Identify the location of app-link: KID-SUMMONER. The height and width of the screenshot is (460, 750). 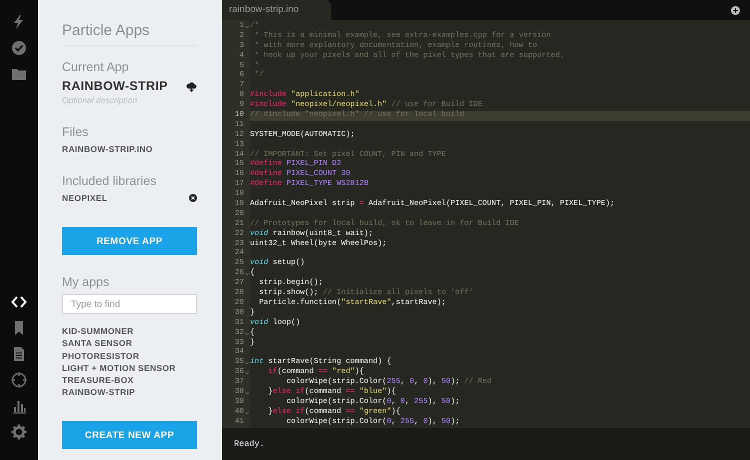
(98, 331).